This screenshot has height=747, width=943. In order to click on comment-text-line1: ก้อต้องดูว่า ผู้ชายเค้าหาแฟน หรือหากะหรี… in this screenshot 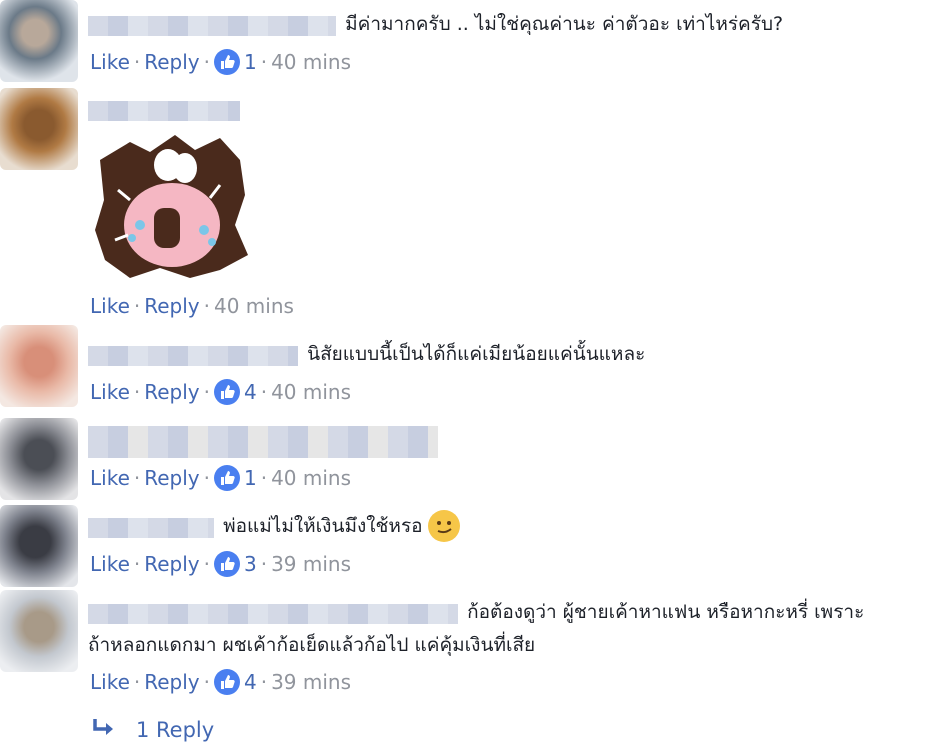, I will do `click(666, 612)`.